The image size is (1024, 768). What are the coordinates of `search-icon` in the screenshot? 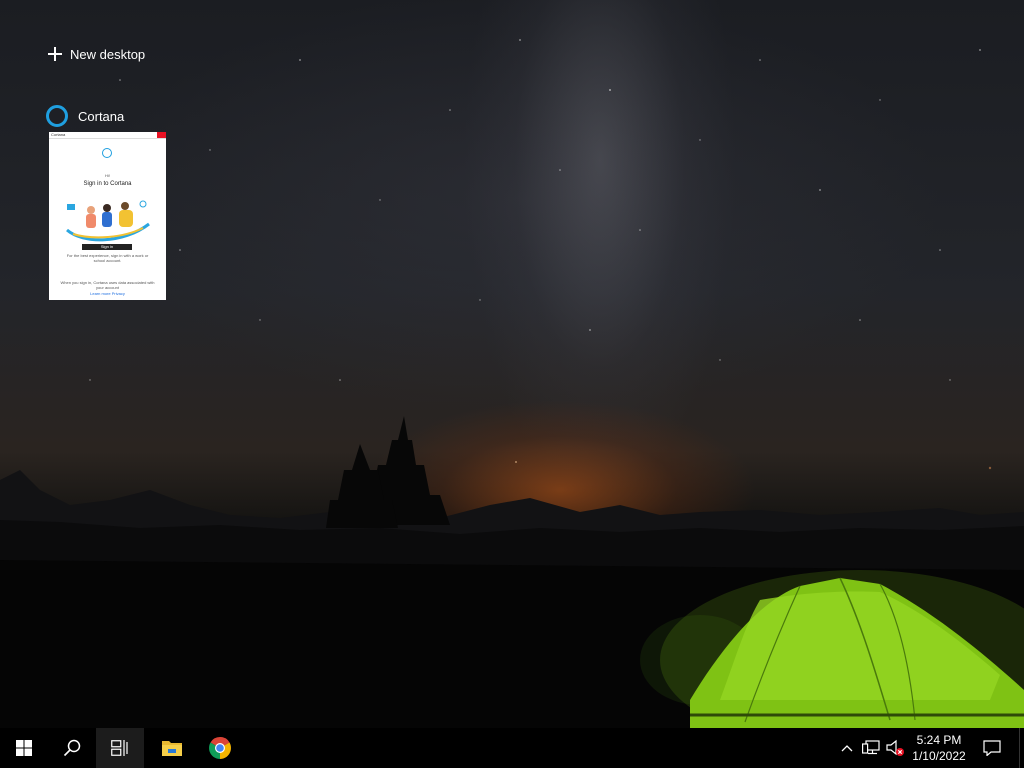 It's located at (72, 748).